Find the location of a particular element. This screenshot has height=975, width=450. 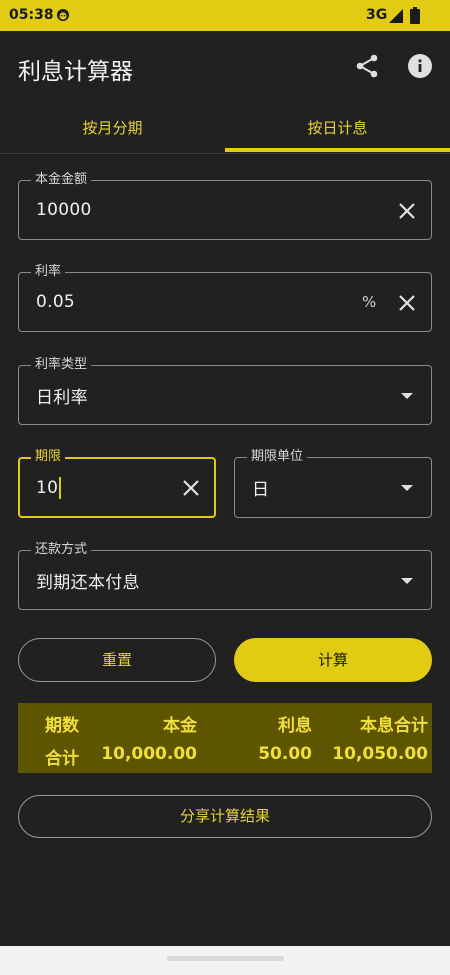

header-interest: 利息 is located at coordinates (295, 726).